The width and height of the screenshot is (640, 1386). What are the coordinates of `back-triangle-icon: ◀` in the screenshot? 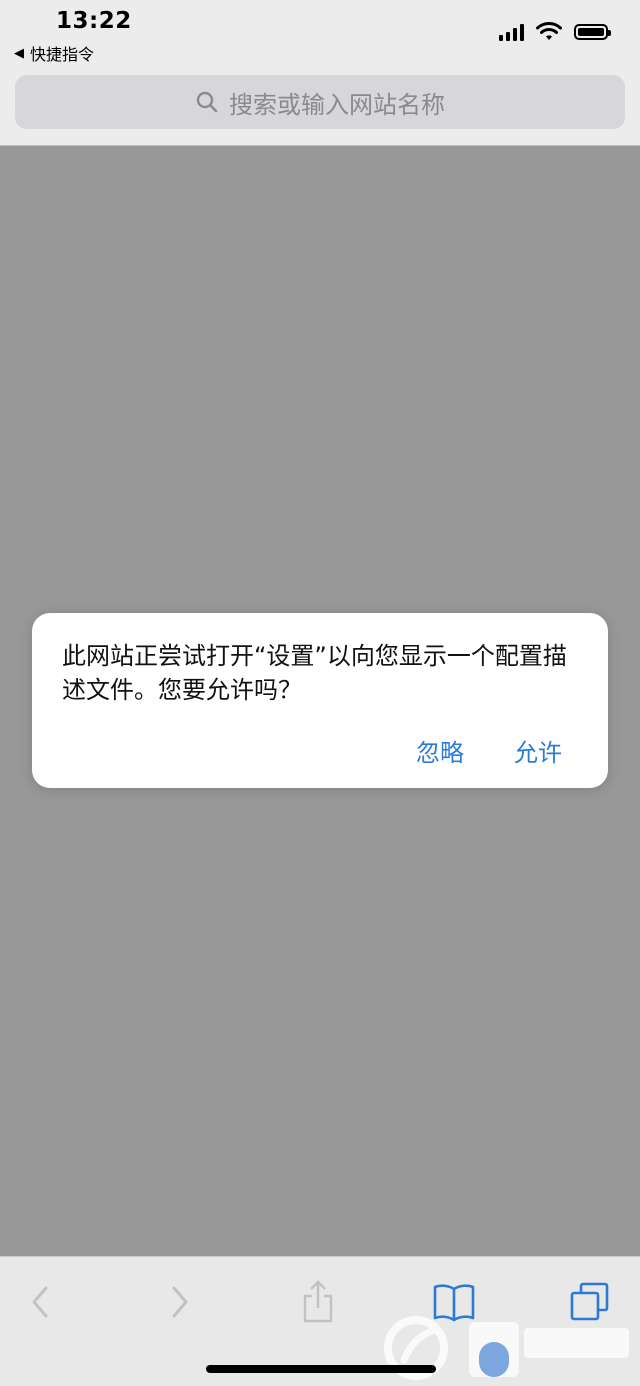 It's located at (19, 53).